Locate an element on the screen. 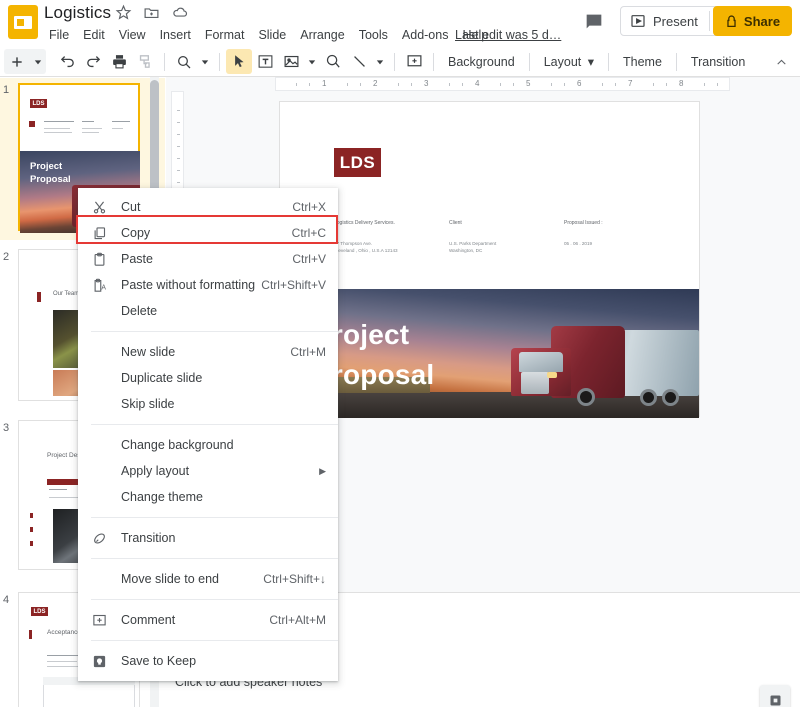  menu-insert: Insert is located at coordinates (175, 35).